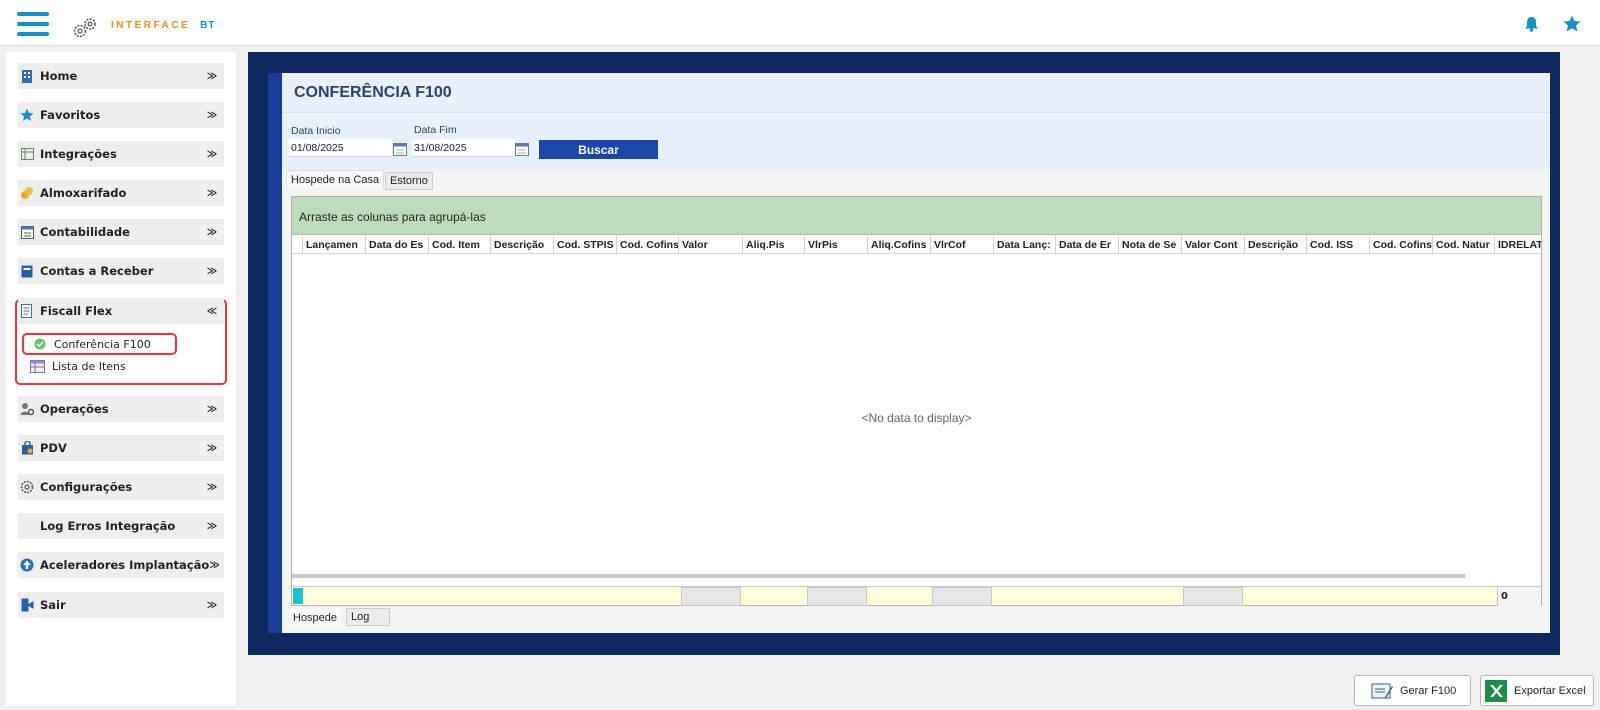 The height and width of the screenshot is (710, 1600). I want to click on column-header: Nota de Se, so click(1149, 245).